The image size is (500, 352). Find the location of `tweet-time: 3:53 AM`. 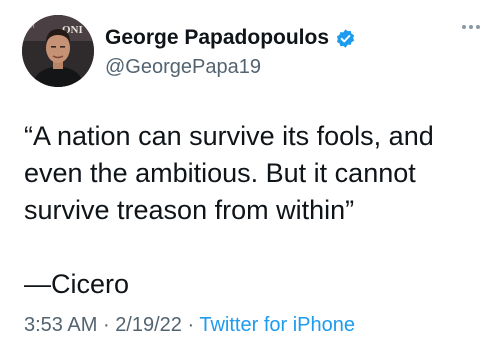

tweet-time: 3:53 AM is located at coordinates (60, 325).